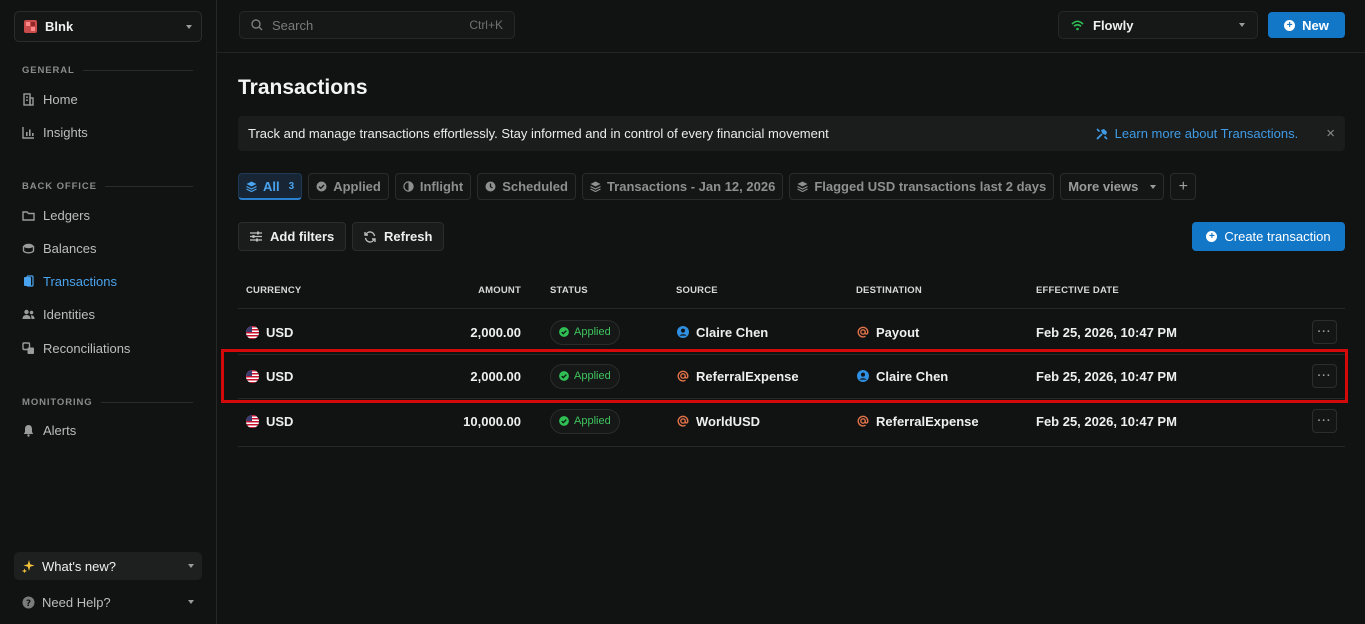 This screenshot has height=624, width=1365. I want to click on refresh-icon, so click(370, 236).